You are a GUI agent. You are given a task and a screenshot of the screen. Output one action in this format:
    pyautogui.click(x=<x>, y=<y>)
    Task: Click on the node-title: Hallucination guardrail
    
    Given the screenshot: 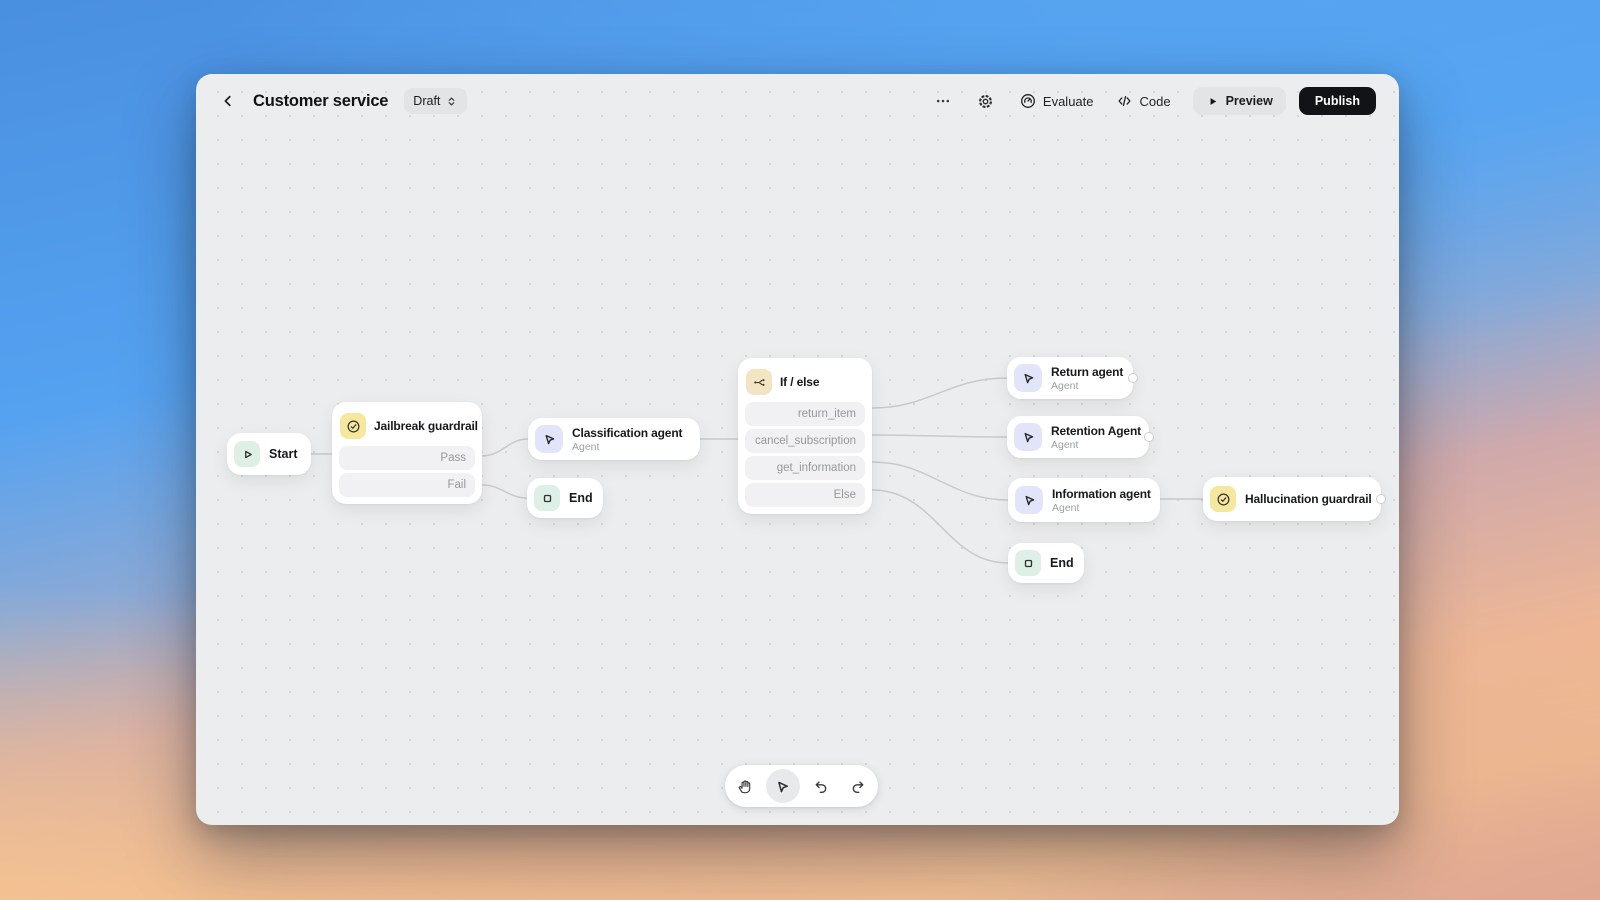 What is the action you would take?
    pyautogui.click(x=1308, y=499)
    